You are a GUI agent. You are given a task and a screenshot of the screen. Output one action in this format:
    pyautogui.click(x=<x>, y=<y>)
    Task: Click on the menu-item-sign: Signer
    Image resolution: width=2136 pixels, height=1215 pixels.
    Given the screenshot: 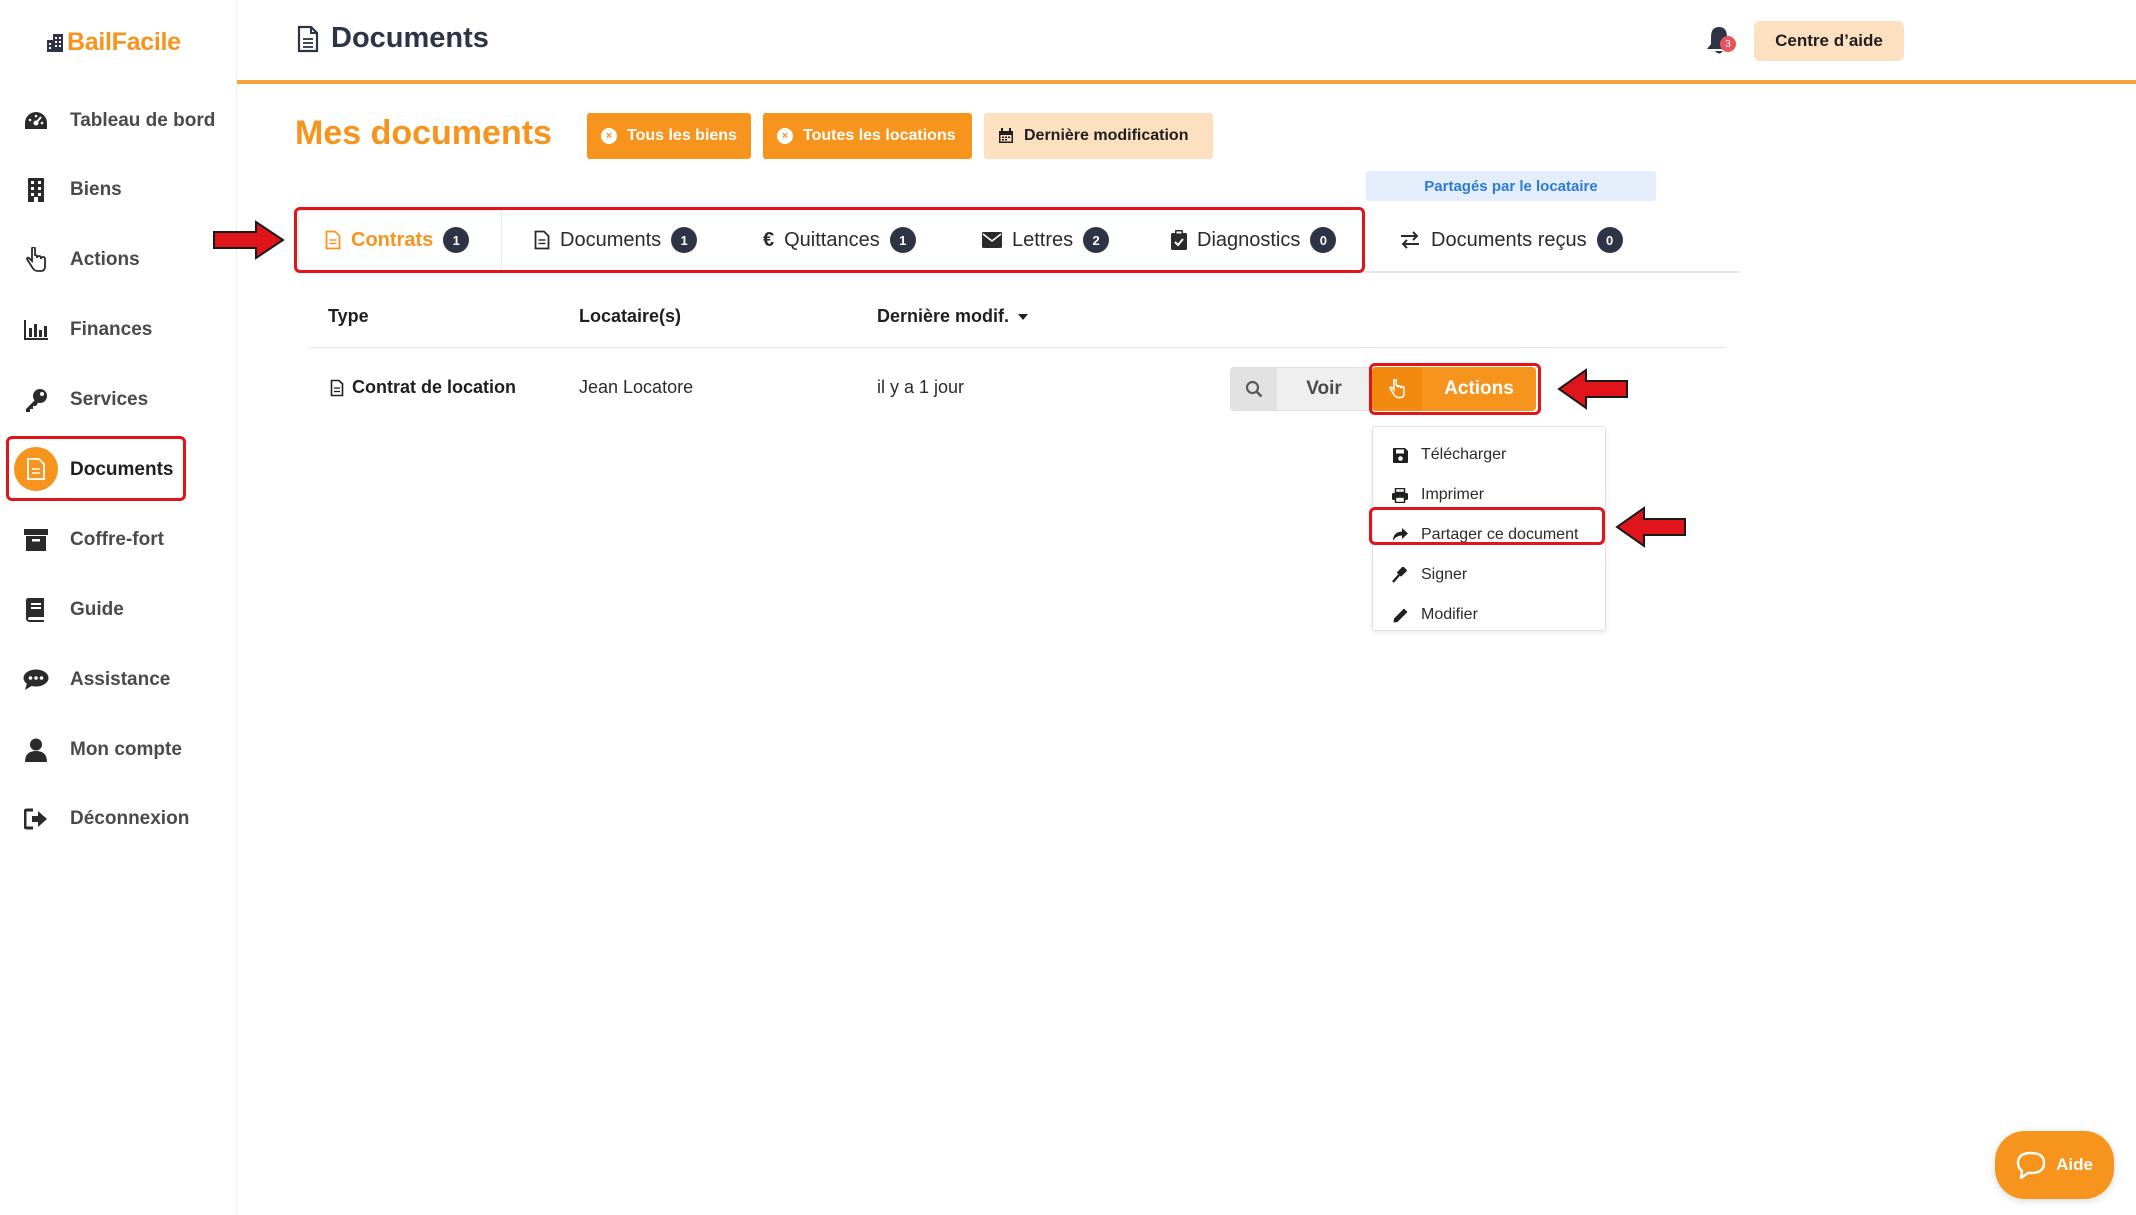 What is the action you would take?
    pyautogui.click(x=1489, y=575)
    